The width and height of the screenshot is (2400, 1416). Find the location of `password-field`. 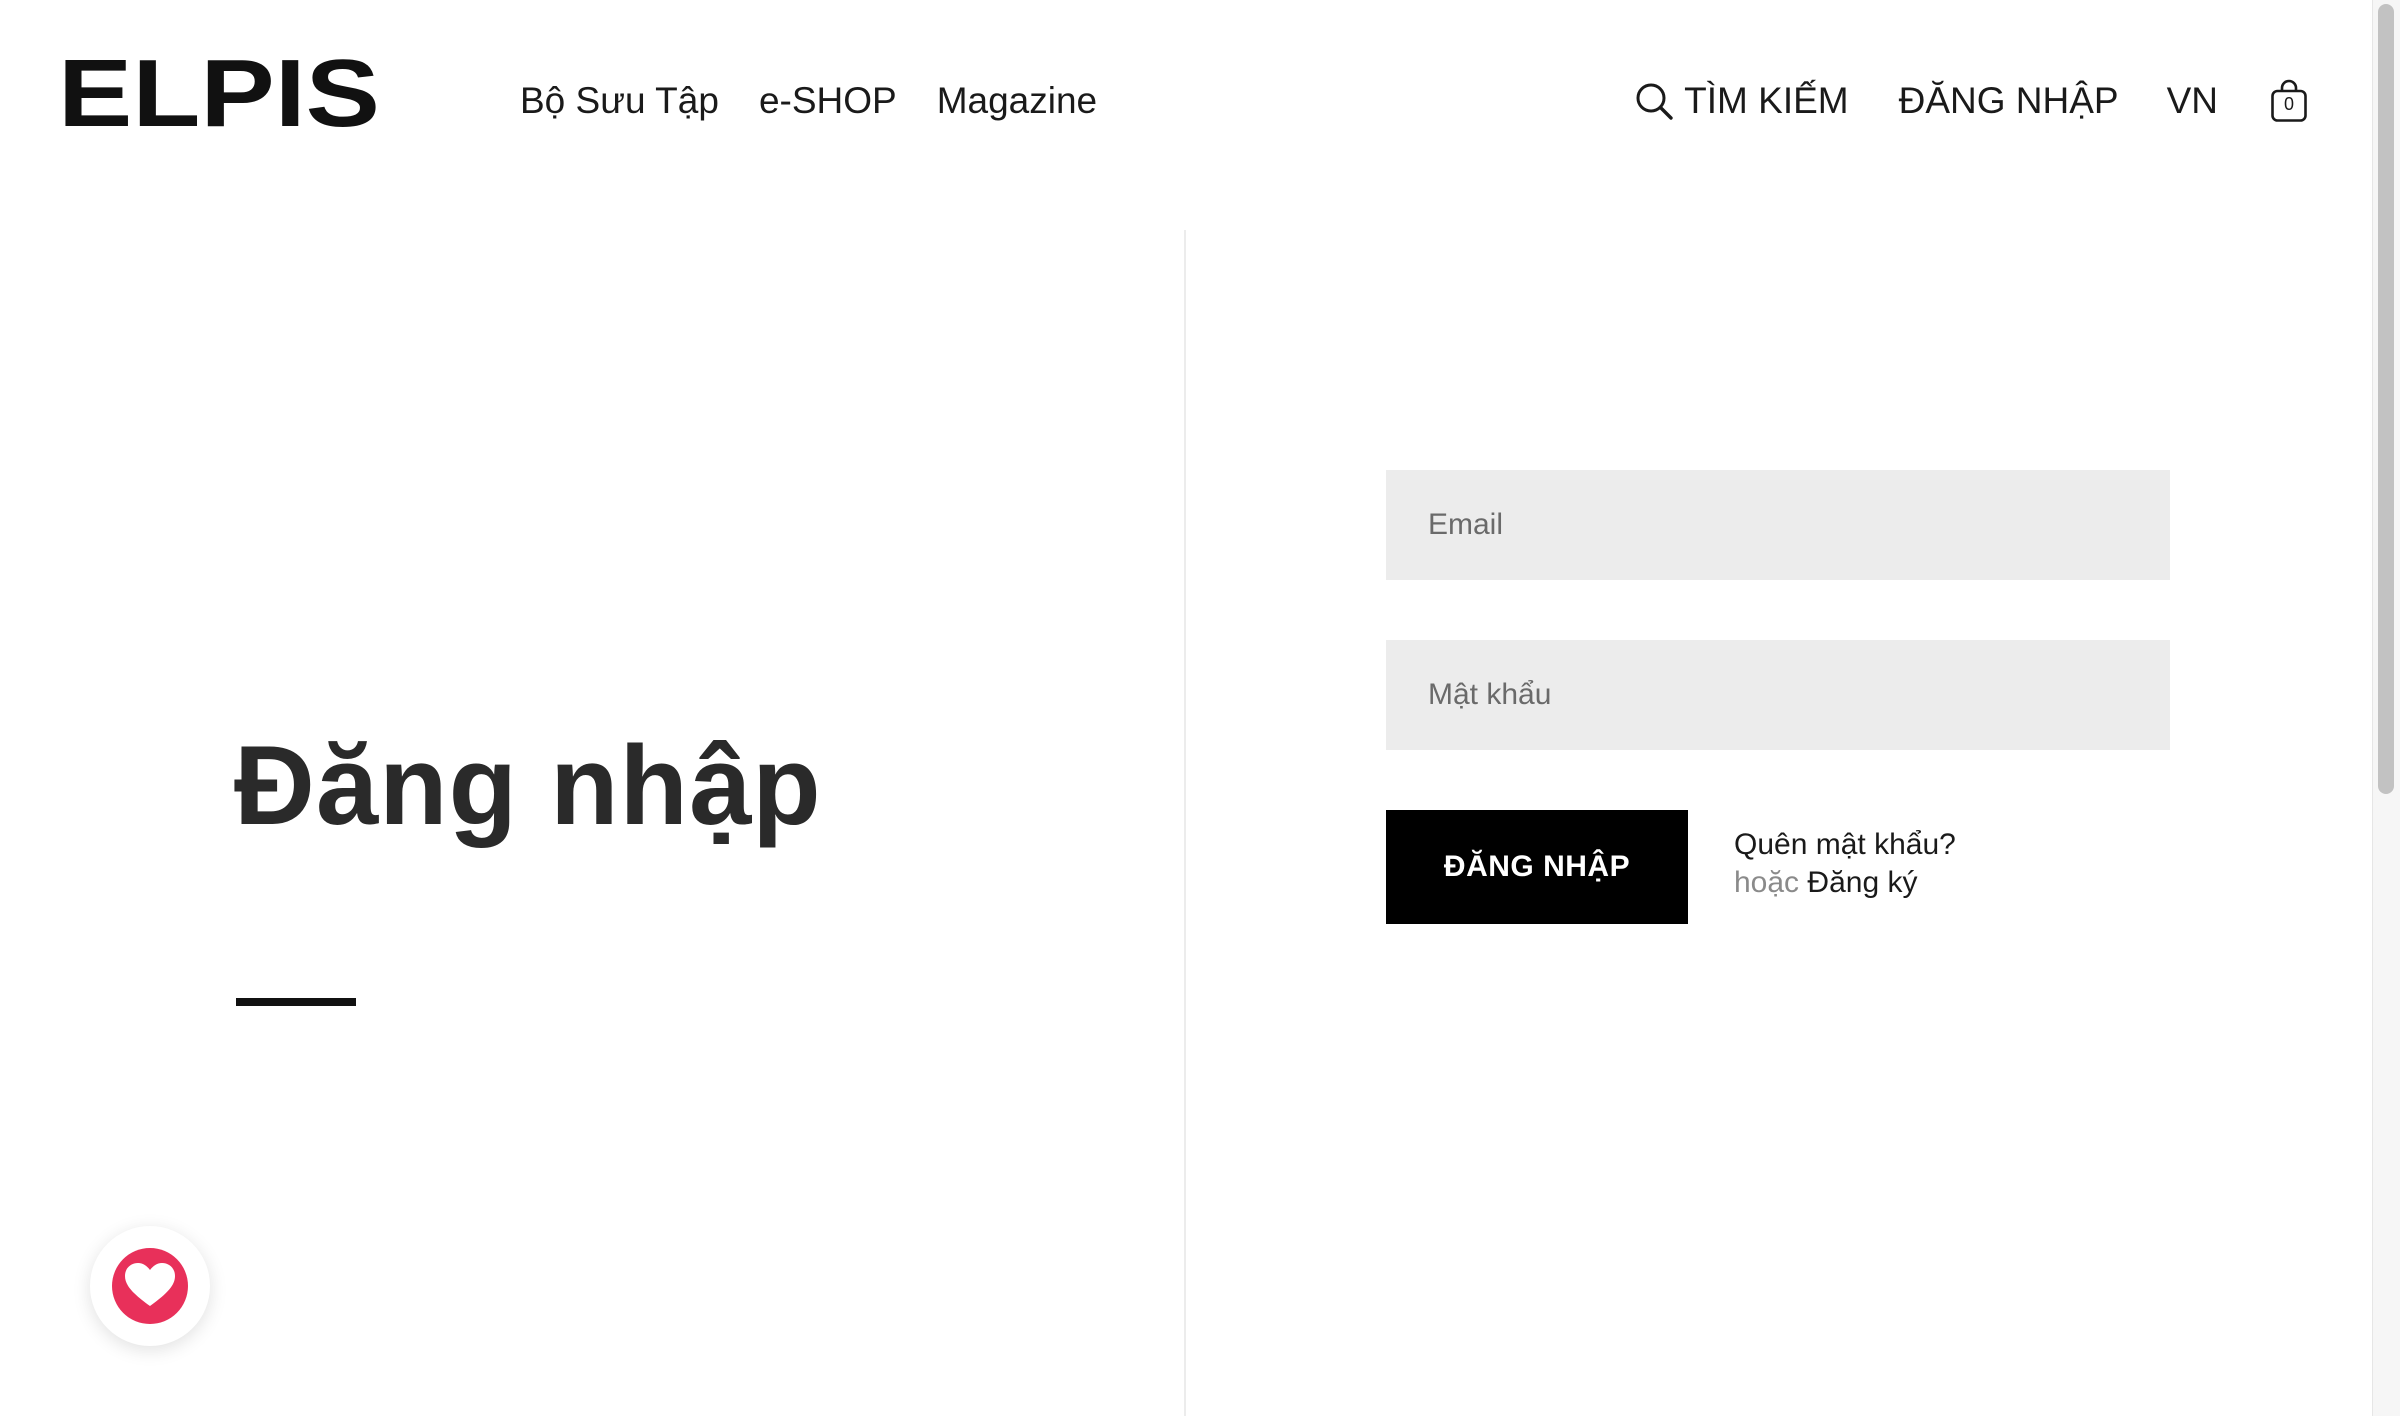

password-field is located at coordinates (1778, 695).